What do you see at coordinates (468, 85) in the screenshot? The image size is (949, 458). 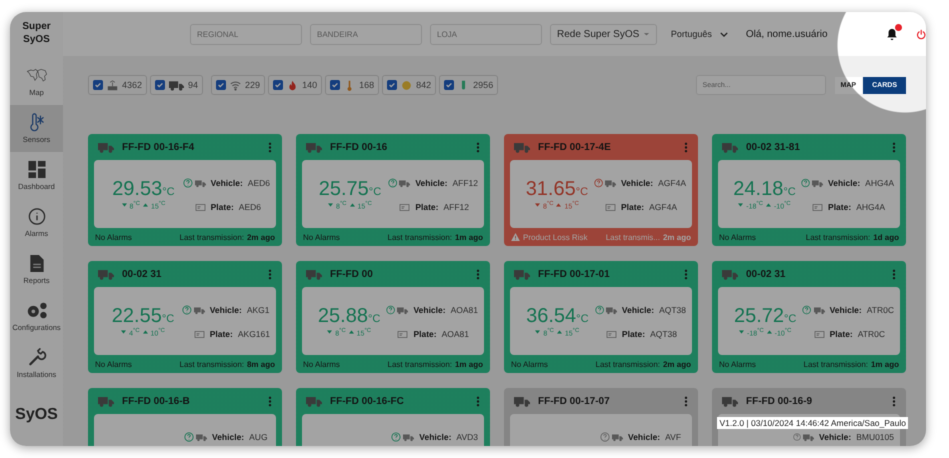 I see `filter-chip: 2956` at bounding box center [468, 85].